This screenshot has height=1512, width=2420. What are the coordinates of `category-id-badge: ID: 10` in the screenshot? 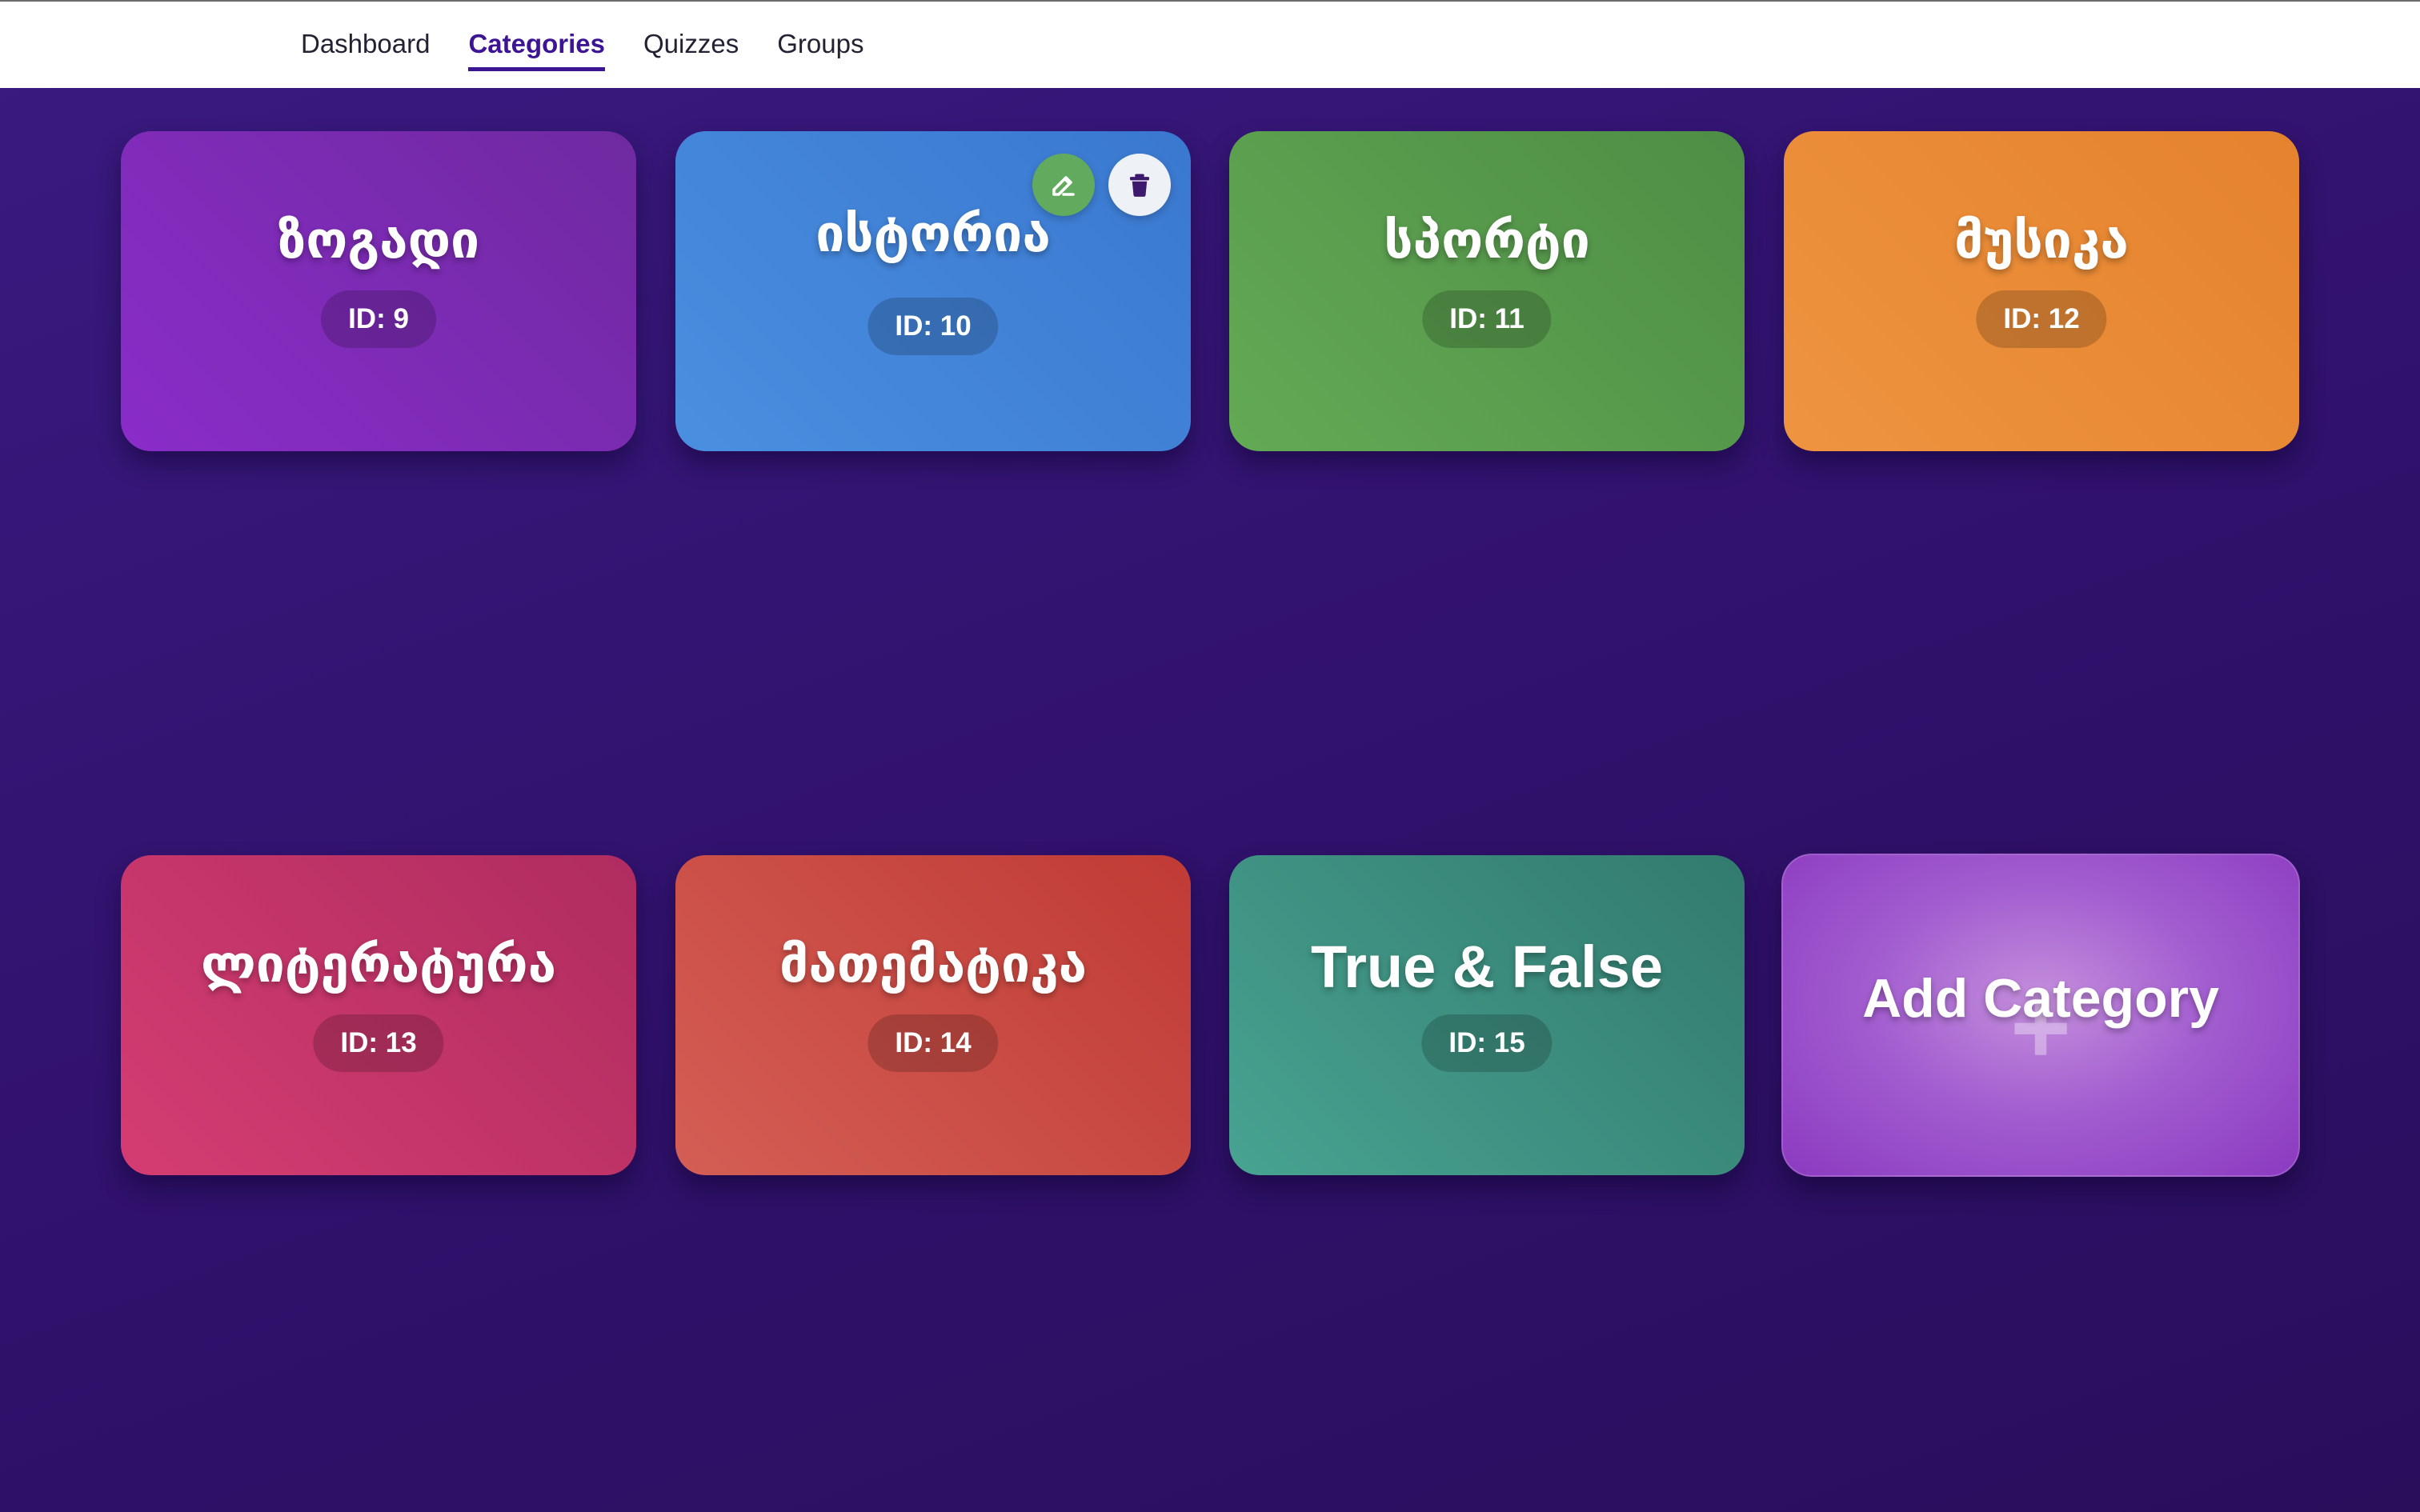 It's located at (933, 326).